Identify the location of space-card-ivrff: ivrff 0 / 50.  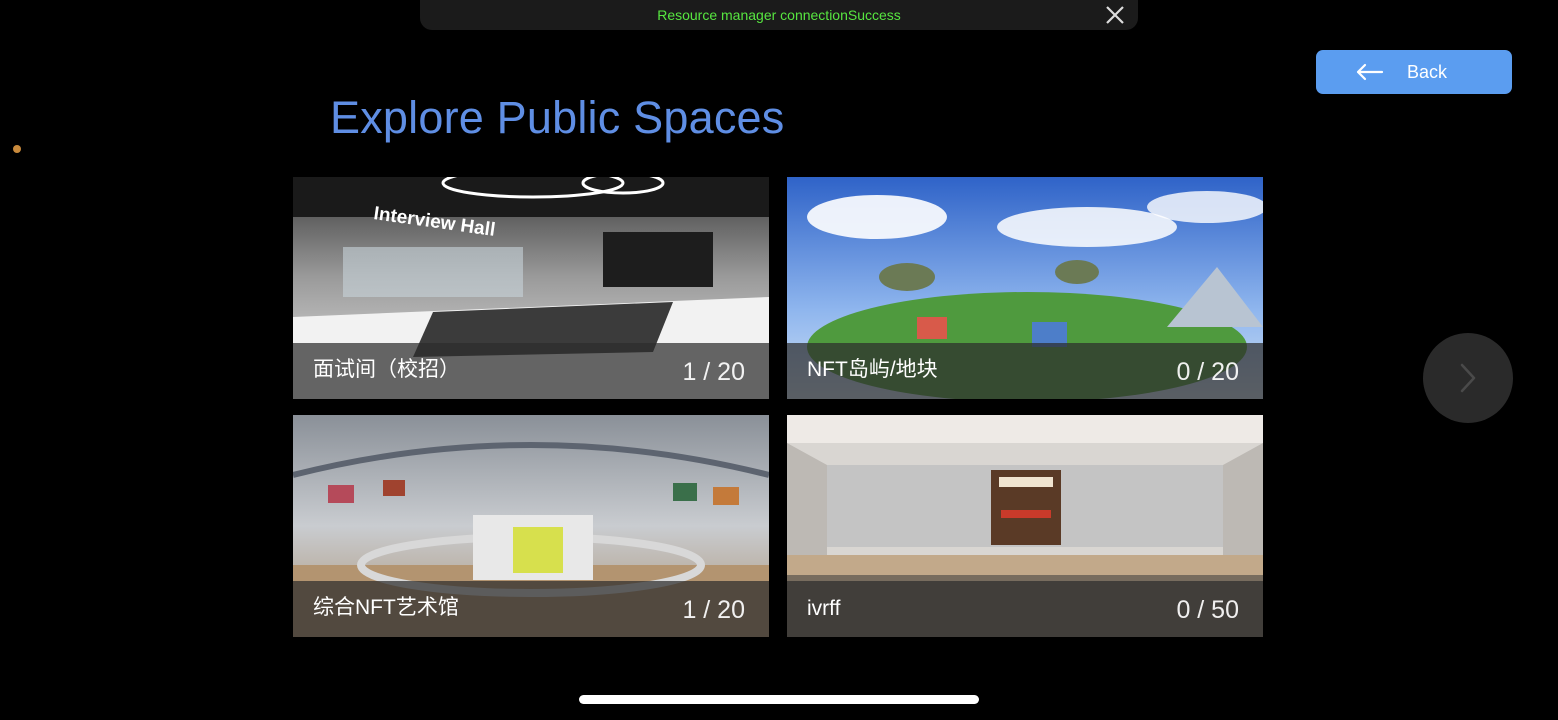
(1025, 526).